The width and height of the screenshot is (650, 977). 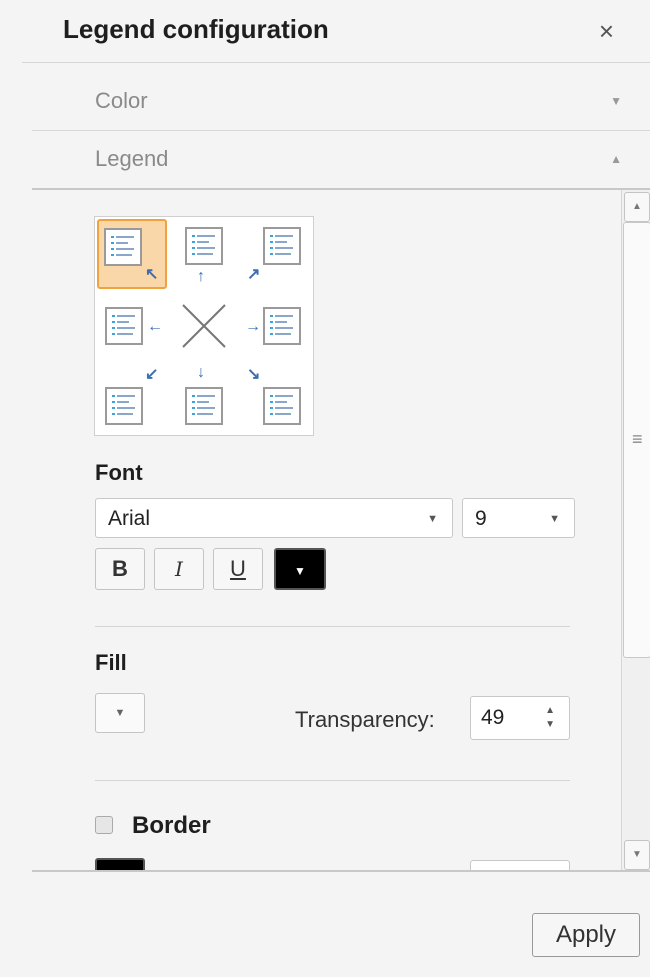 I want to click on arrow-down-left-icon: ↙, so click(x=152, y=374).